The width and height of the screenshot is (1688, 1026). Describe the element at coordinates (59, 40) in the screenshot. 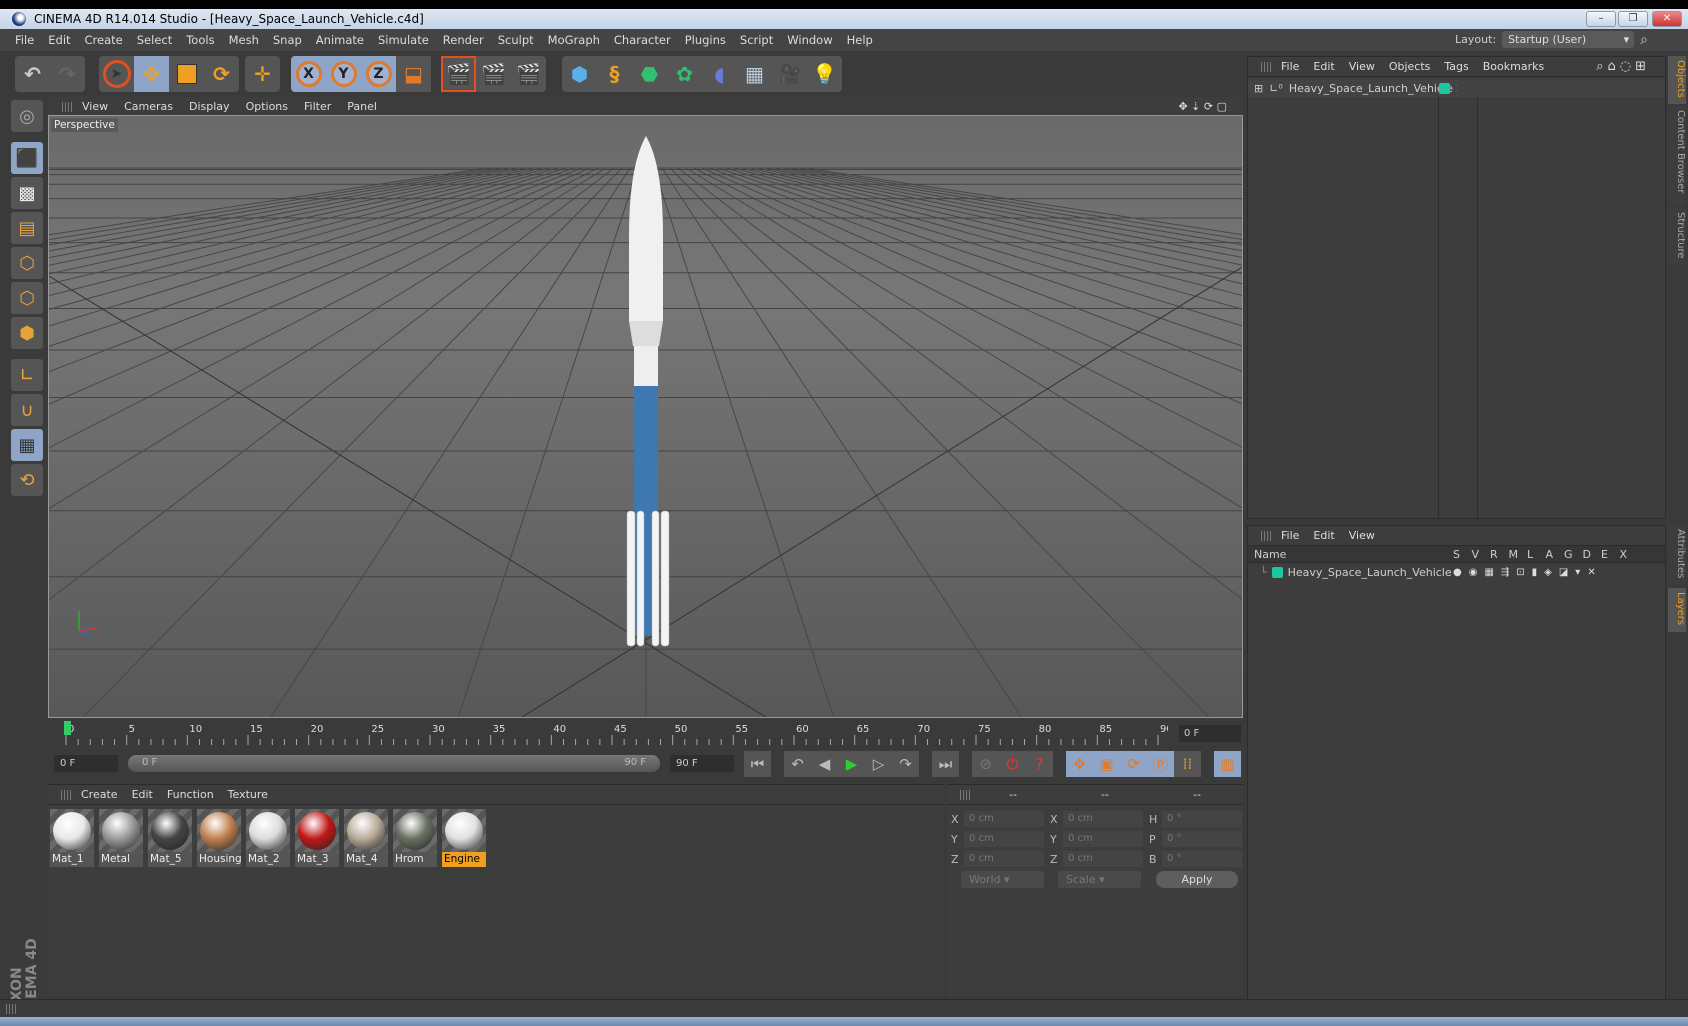

I see `menu-edit: Edit` at that location.